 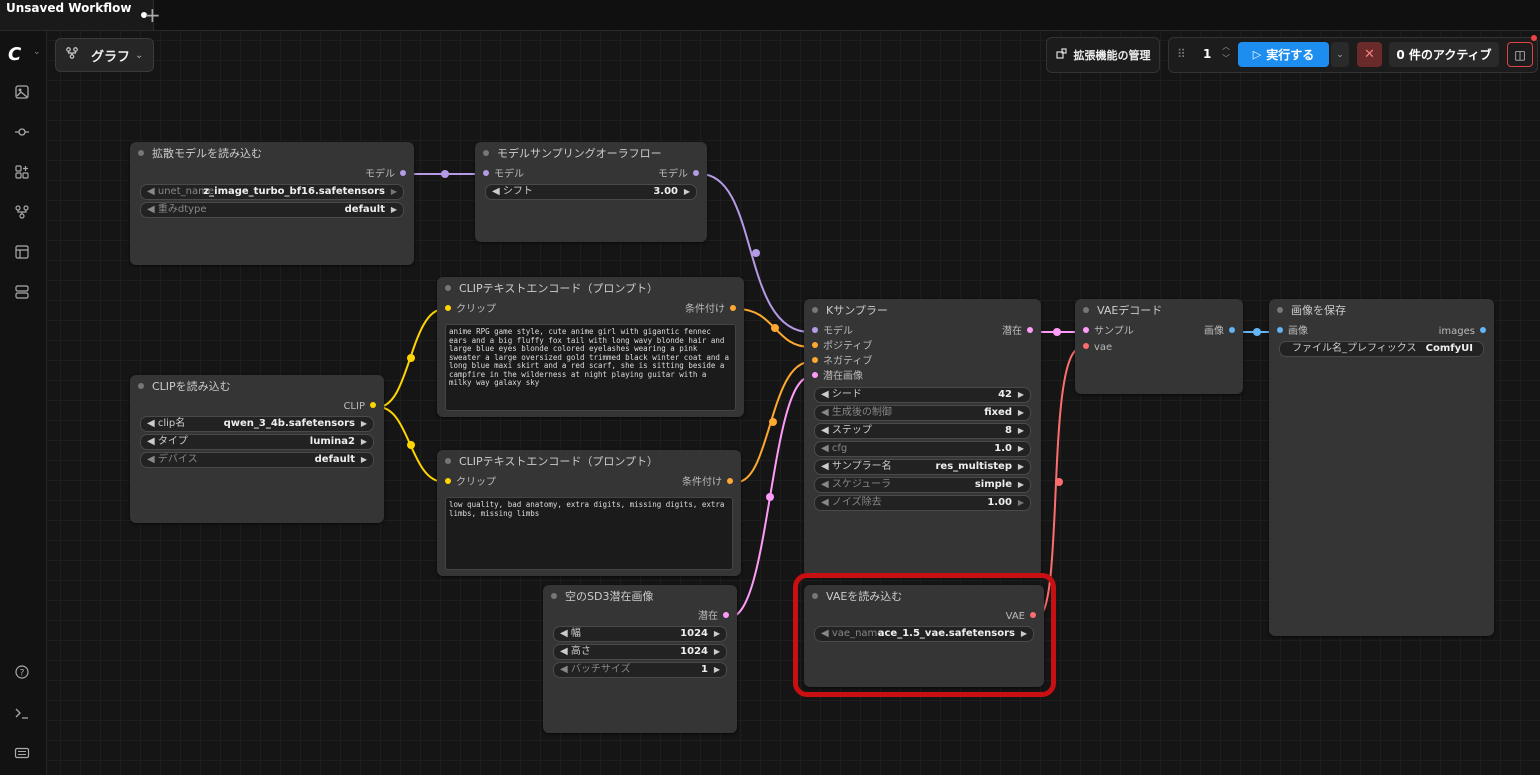 What do you see at coordinates (257, 460) in the screenshot?
I see `widget-device: ◀ デバイス default ▶` at bounding box center [257, 460].